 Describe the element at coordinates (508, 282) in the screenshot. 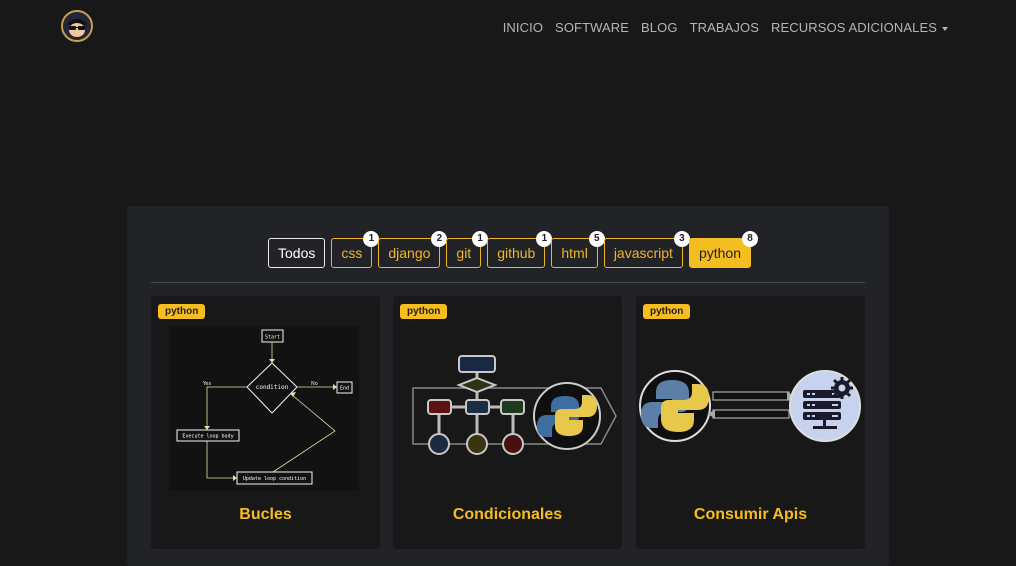

I see `divider` at that location.